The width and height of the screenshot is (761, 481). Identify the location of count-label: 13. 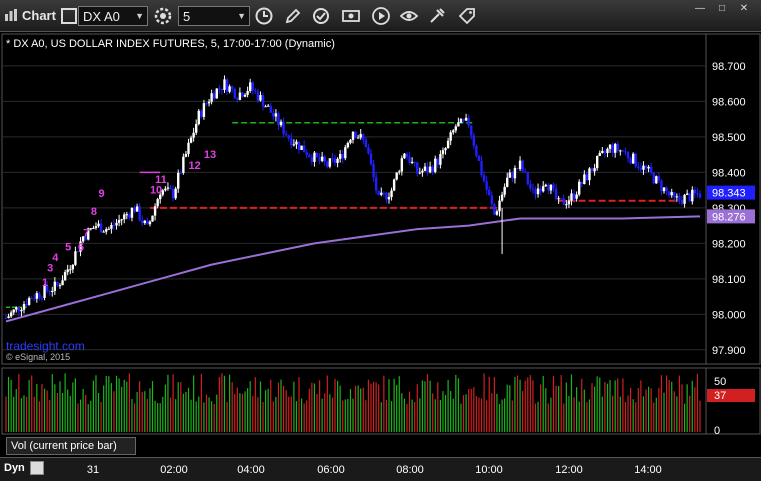
(210, 155).